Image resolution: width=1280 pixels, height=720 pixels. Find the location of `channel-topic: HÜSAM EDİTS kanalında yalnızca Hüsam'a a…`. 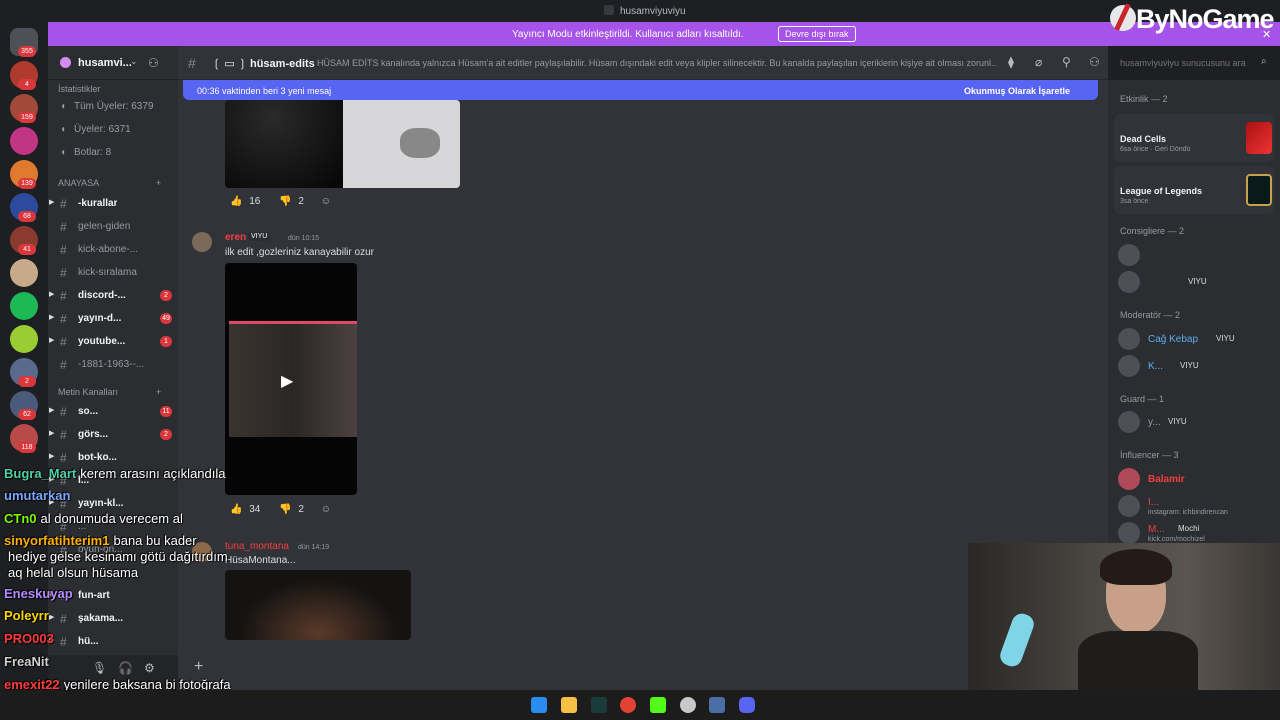

channel-topic: HÜSAM EDİTS kanalında yalnızca Hüsam'a a… is located at coordinates (657, 63).